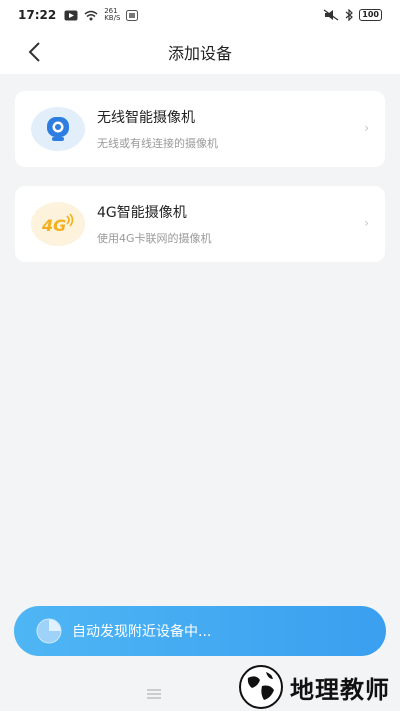 This screenshot has width=400, height=711. I want to click on bluetooth-icon, so click(349, 15).